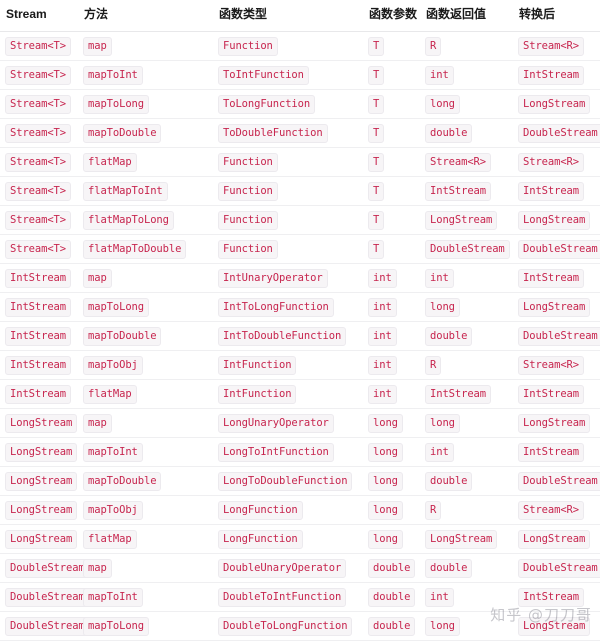 This screenshot has height=644, width=600. What do you see at coordinates (113, 510) in the screenshot?
I see `code-chip-method: mapToObj` at bounding box center [113, 510].